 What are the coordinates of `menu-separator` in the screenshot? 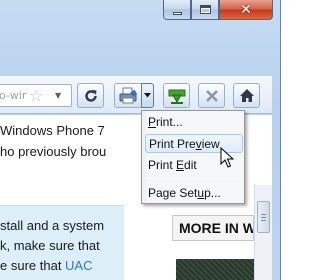 It's located at (194, 178).